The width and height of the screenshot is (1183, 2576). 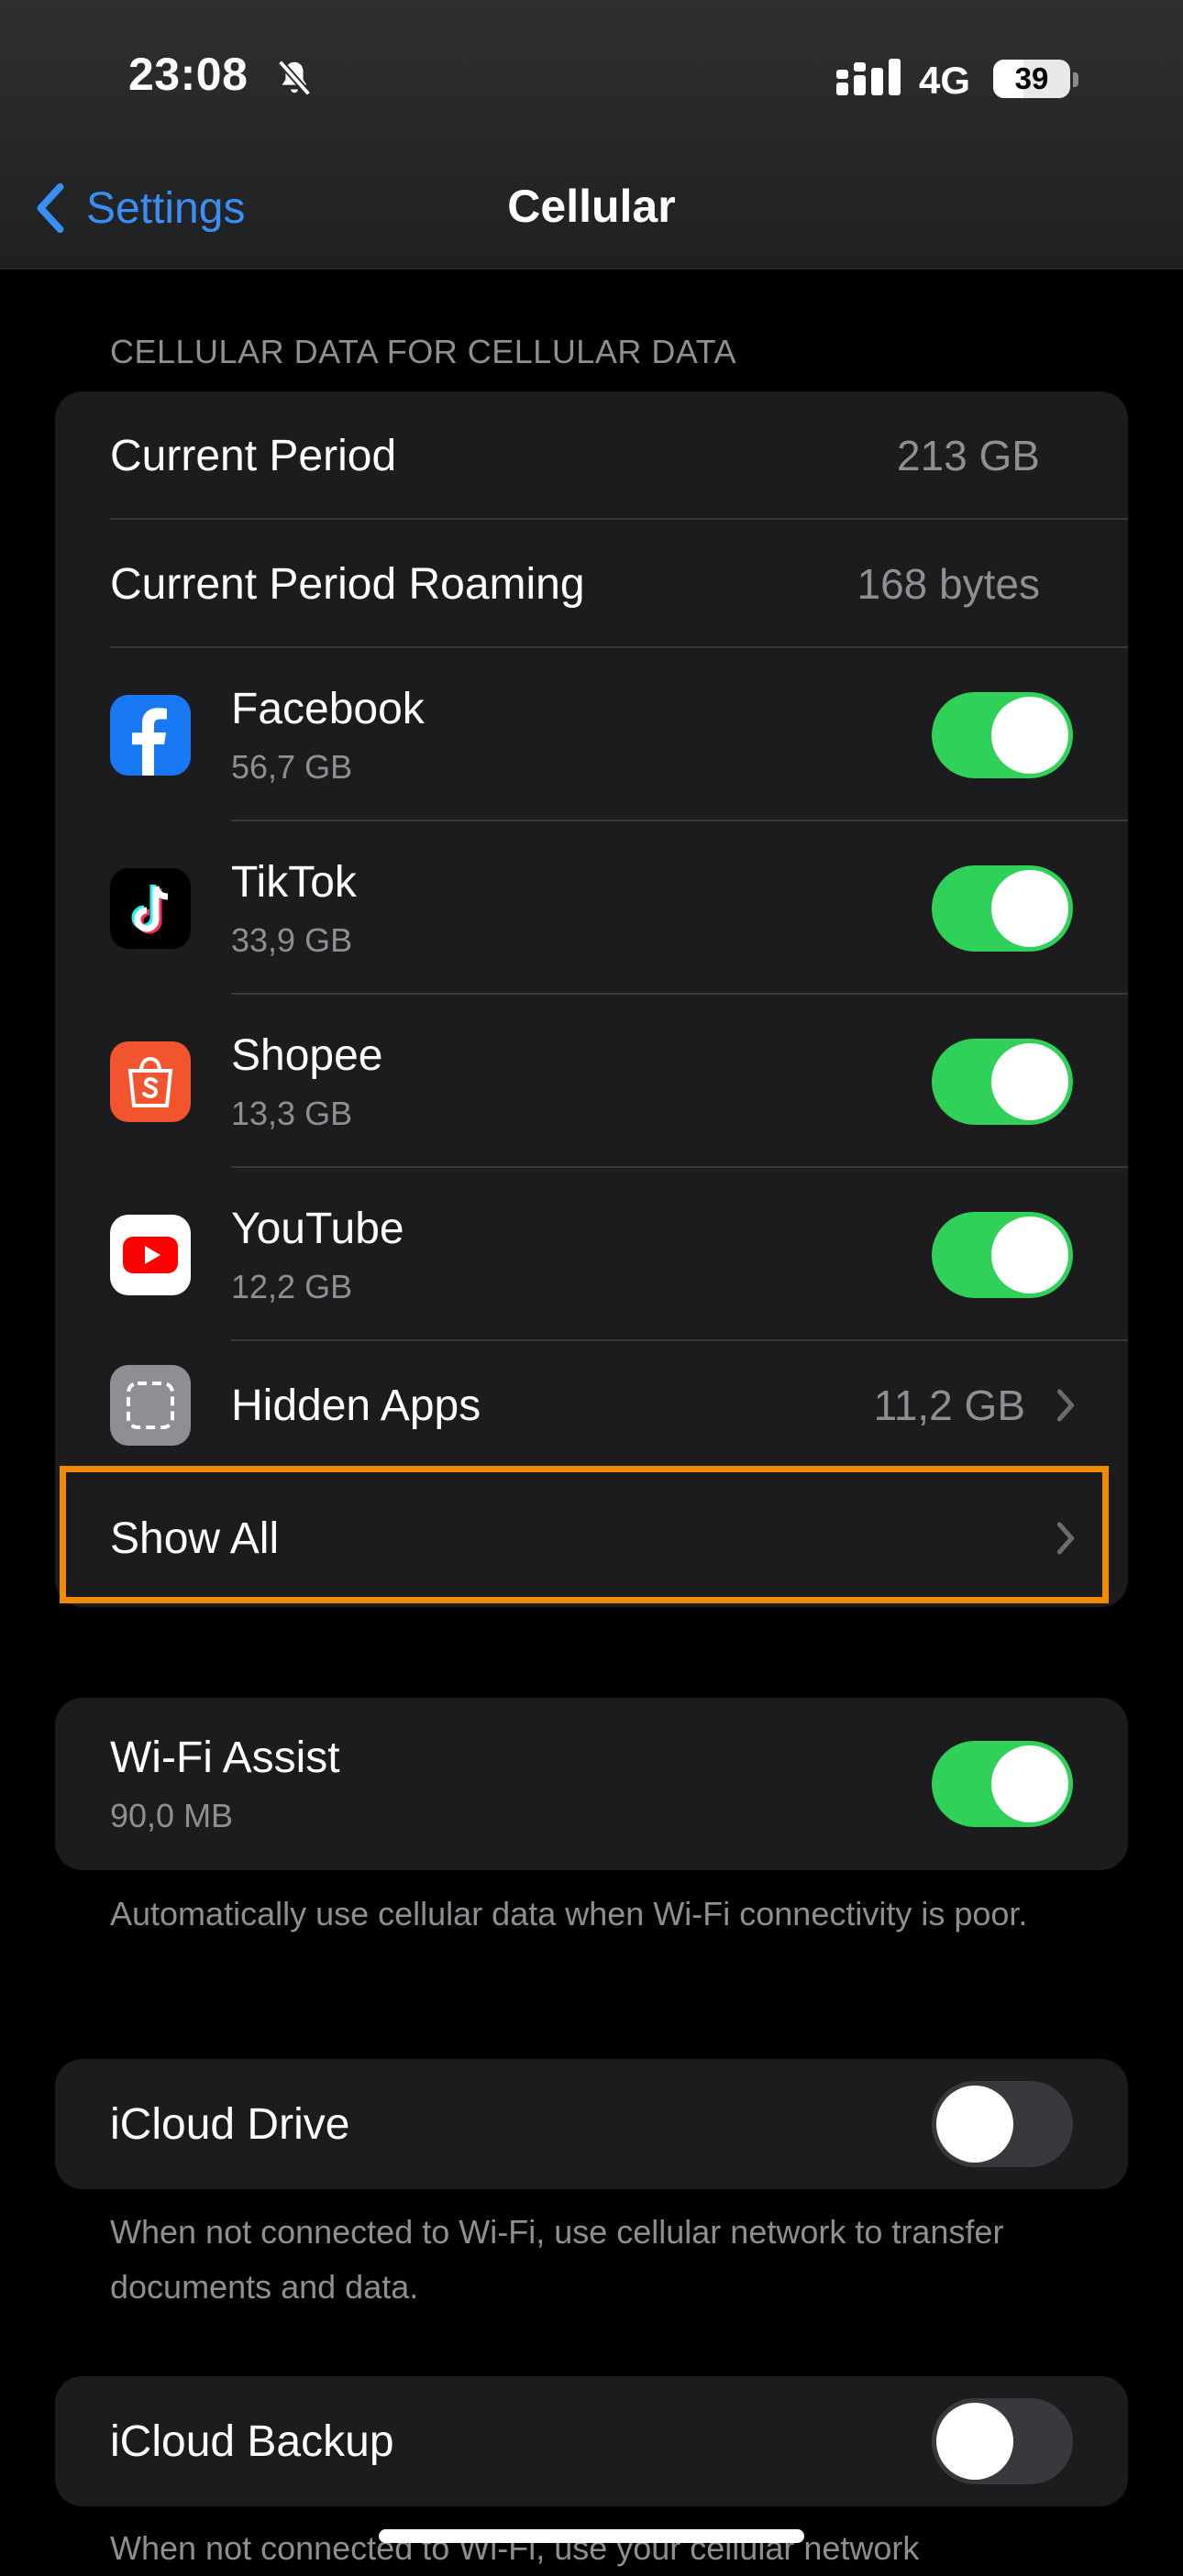 I want to click on show-all-label: Show All, so click(x=195, y=1538).